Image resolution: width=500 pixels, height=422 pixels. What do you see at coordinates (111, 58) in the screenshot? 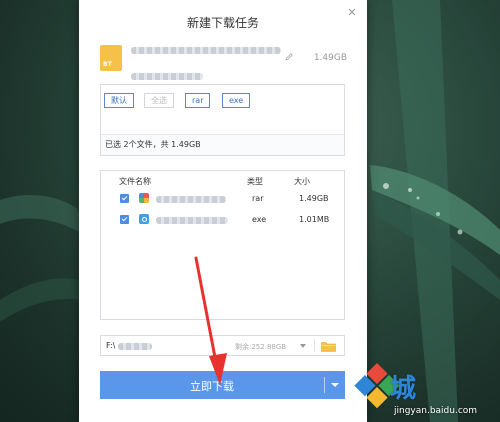
I see `bt-file-icon: BT` at bounding box center [111, 58].